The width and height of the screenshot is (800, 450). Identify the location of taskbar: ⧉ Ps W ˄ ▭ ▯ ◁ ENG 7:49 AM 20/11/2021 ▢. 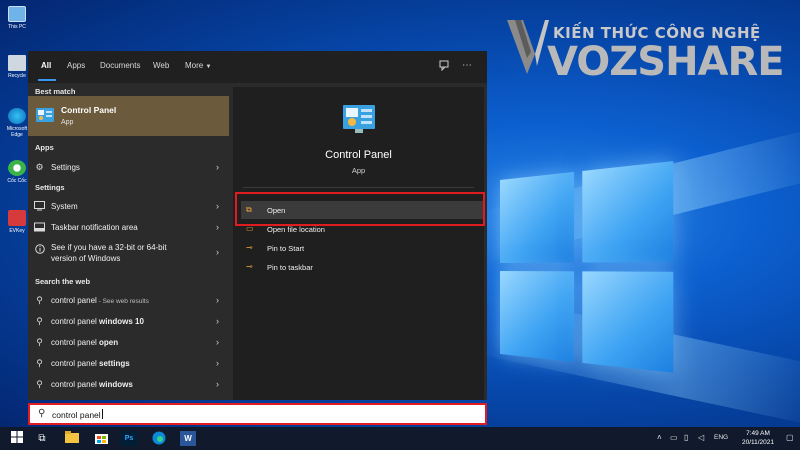
(400, 438).